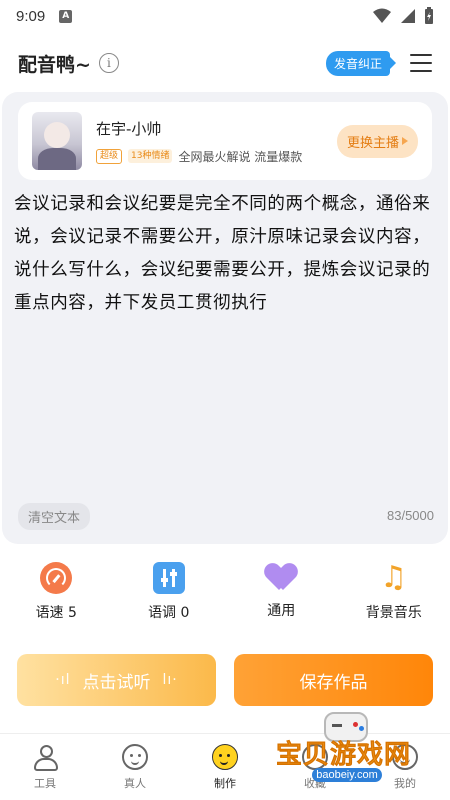  I want to click on voice-settings-row: 语速 5 语调 0 通用 ♫ 背景音乐, so click(225, 597).